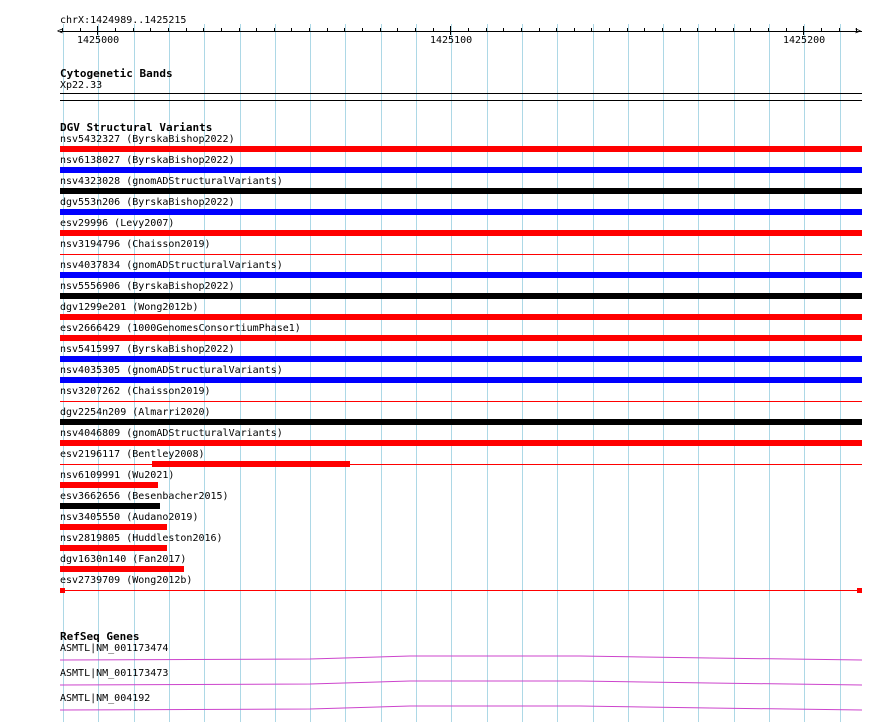  I want to click on region-label: chrX:1424989..1425215, so click(123, 20).